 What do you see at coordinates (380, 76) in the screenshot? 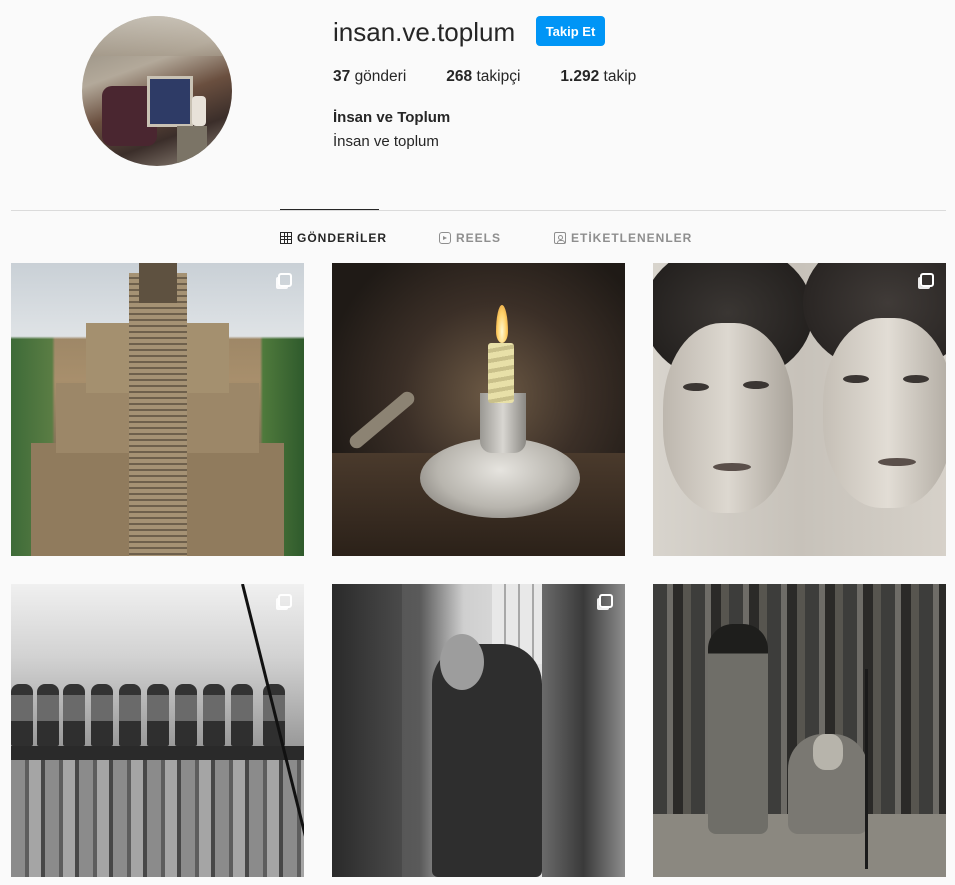
I see `posts-label: gönderi` at bounding box center [380, 76].